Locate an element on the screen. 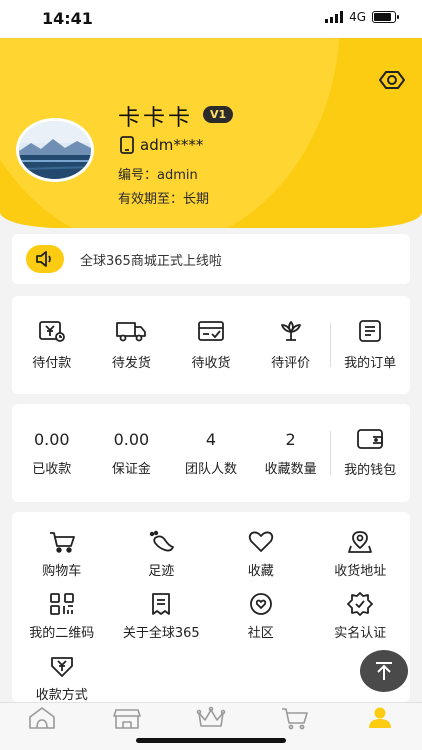  verified-badge-icon is located at coordinates (360, 604).